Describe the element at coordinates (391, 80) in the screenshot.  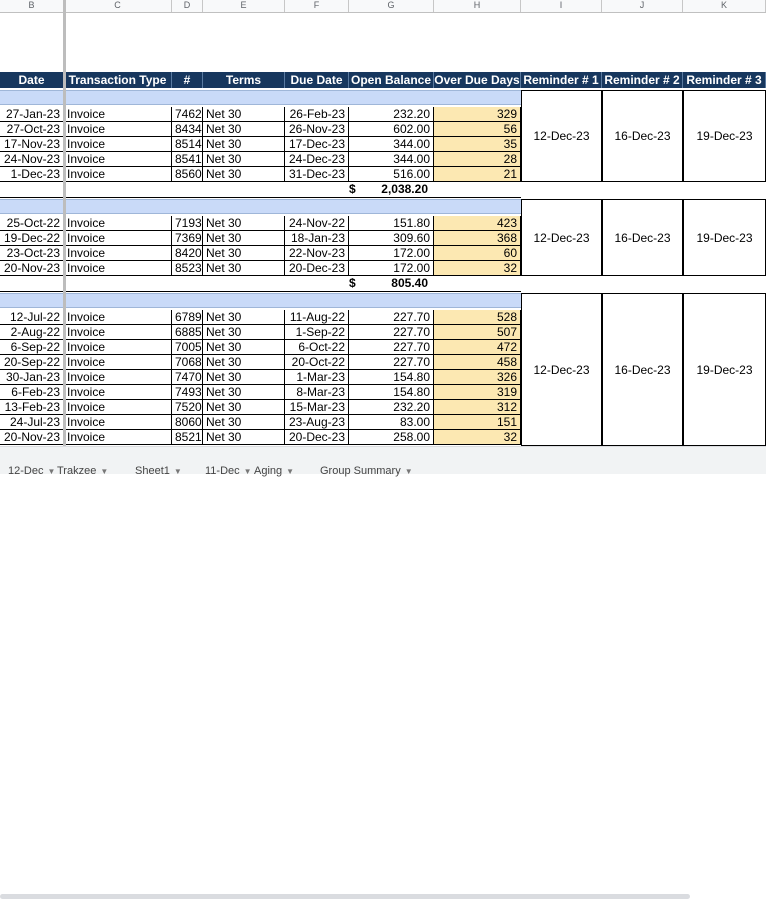
I see `column-header: Open Balance` at that location.